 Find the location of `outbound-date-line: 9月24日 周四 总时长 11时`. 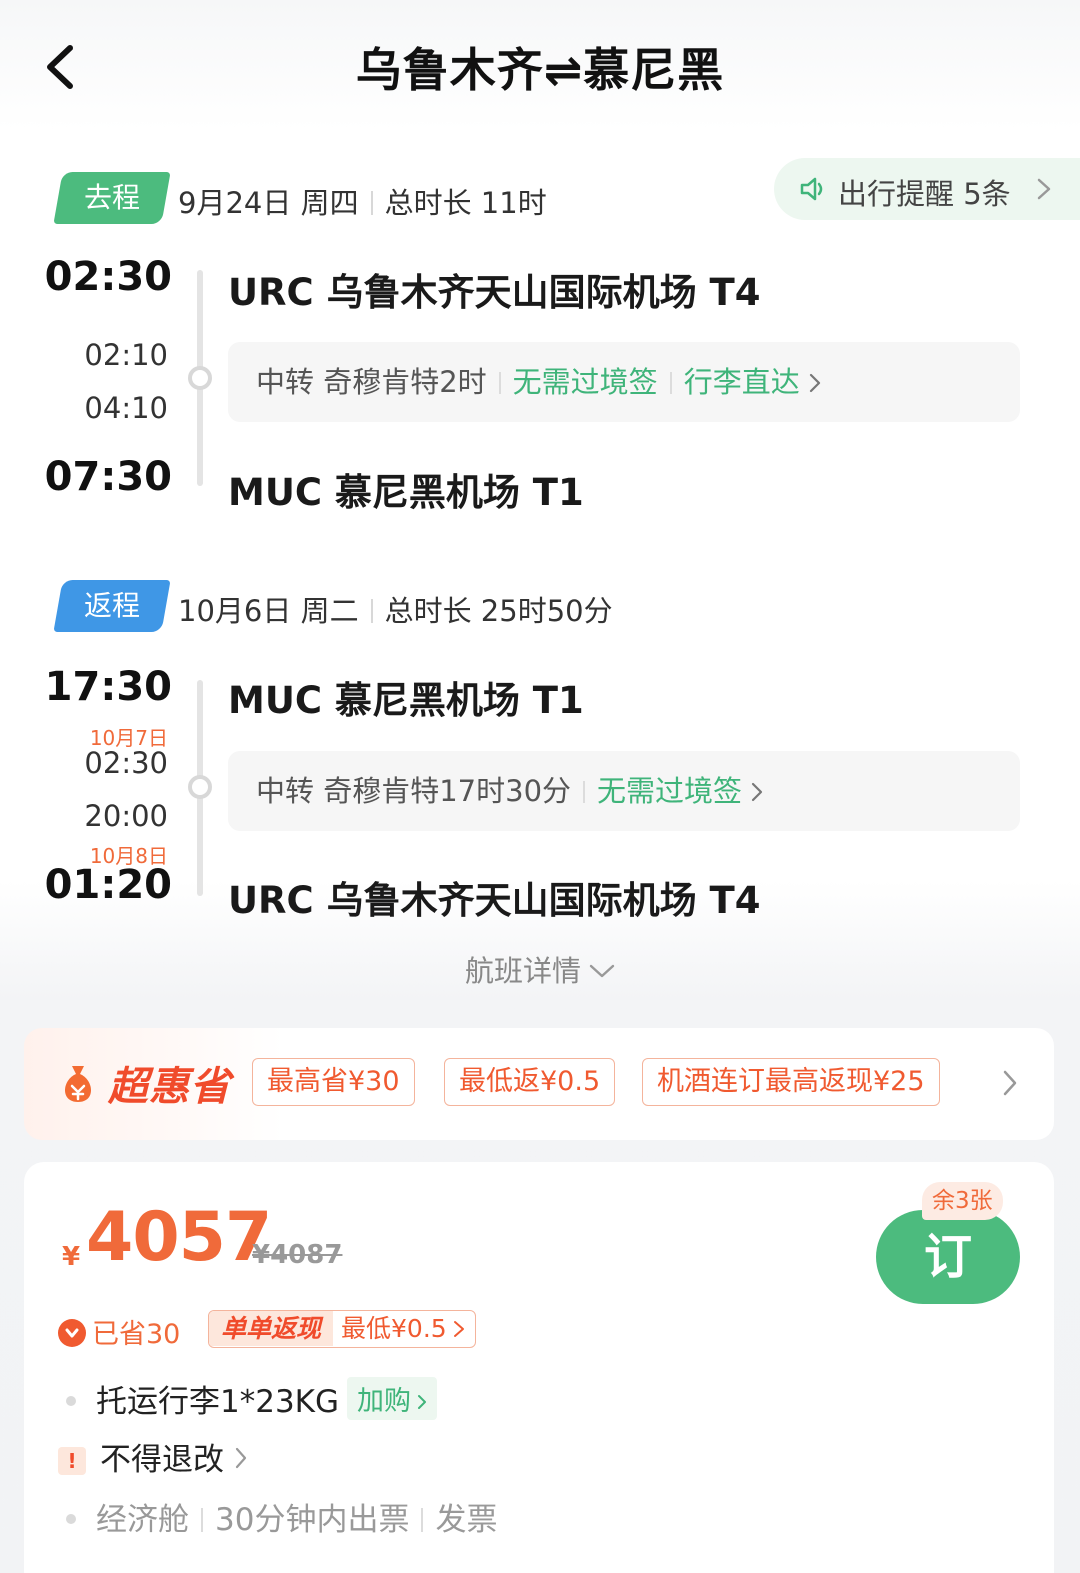

outbound-date-line: 9月24日 周四 总时长 11时 is located at coordinates (362, 201).